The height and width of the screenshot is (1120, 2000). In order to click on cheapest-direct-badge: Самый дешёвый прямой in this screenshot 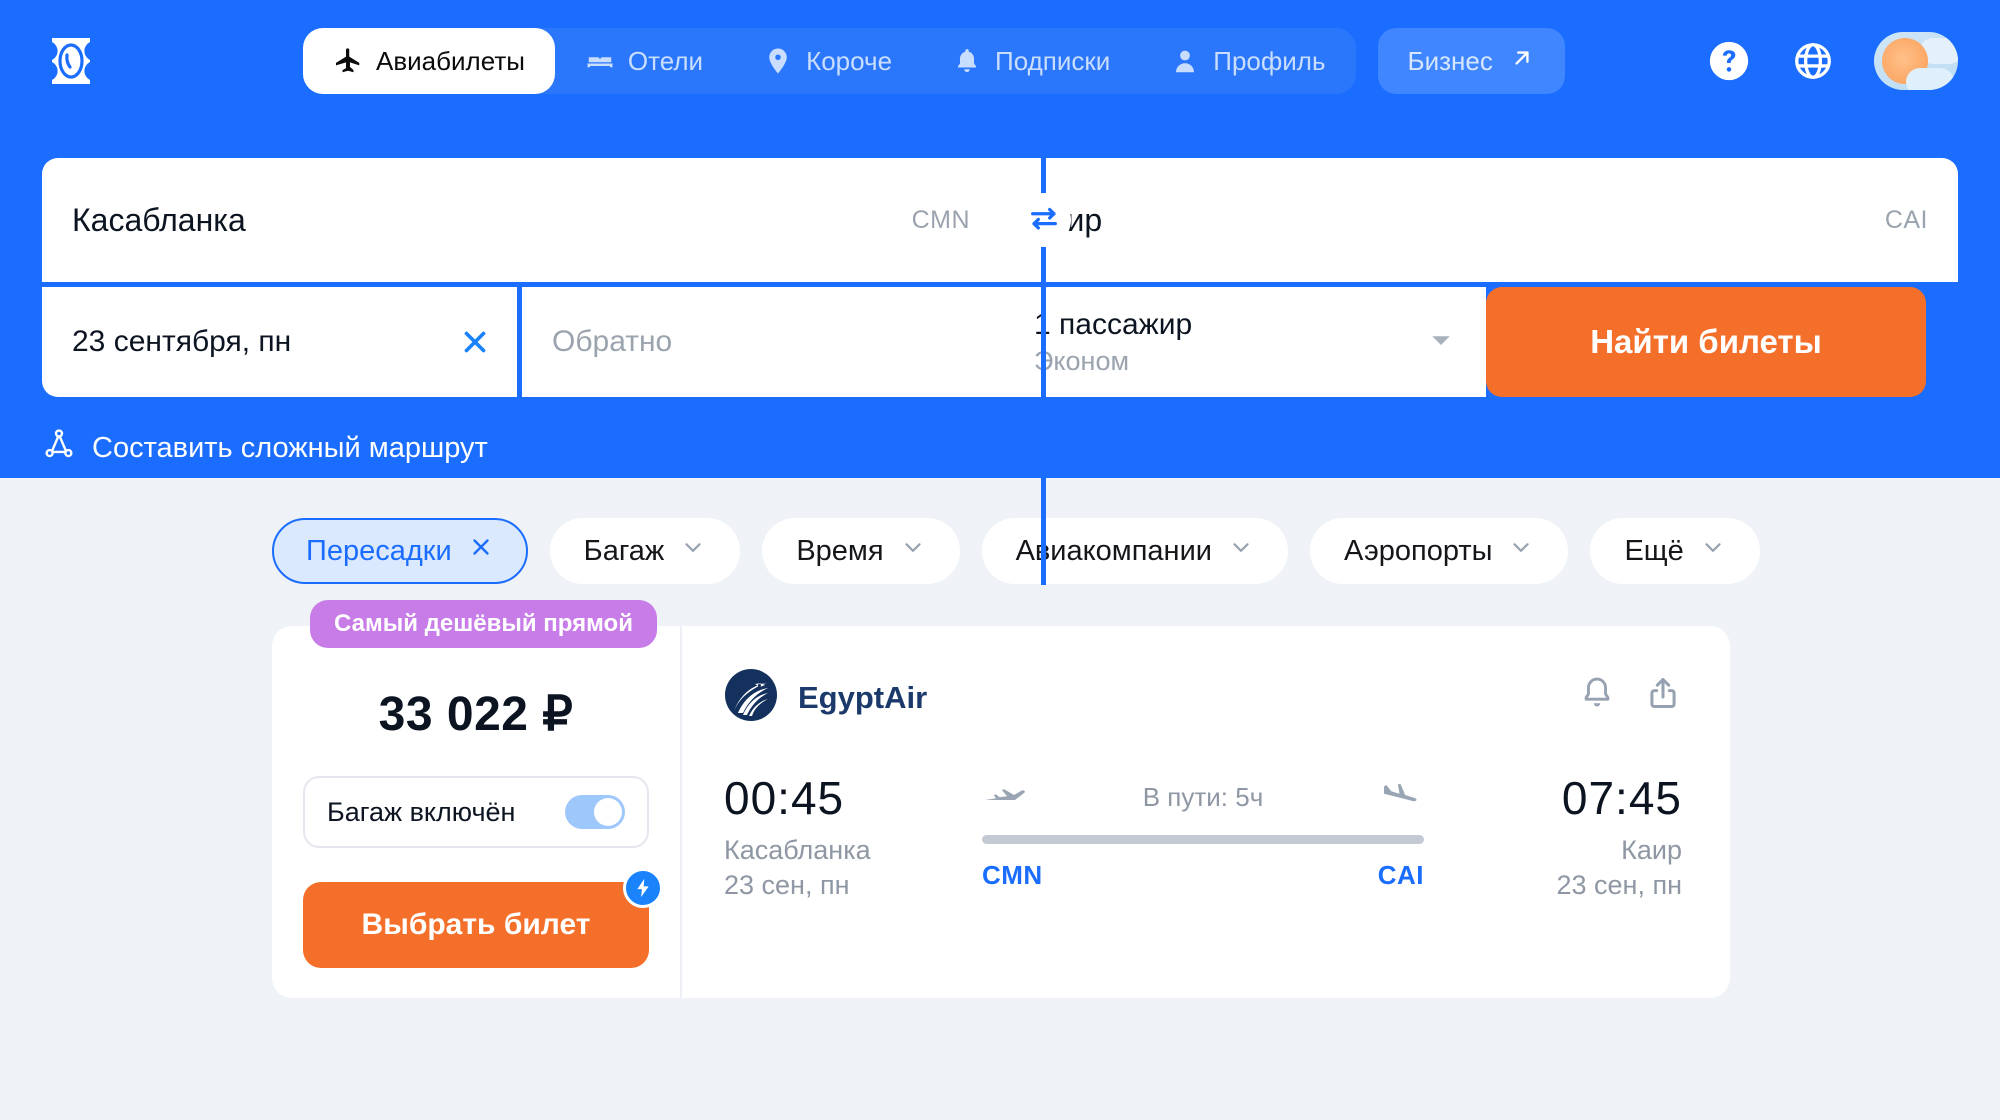, I will do `click(483, 624)`.